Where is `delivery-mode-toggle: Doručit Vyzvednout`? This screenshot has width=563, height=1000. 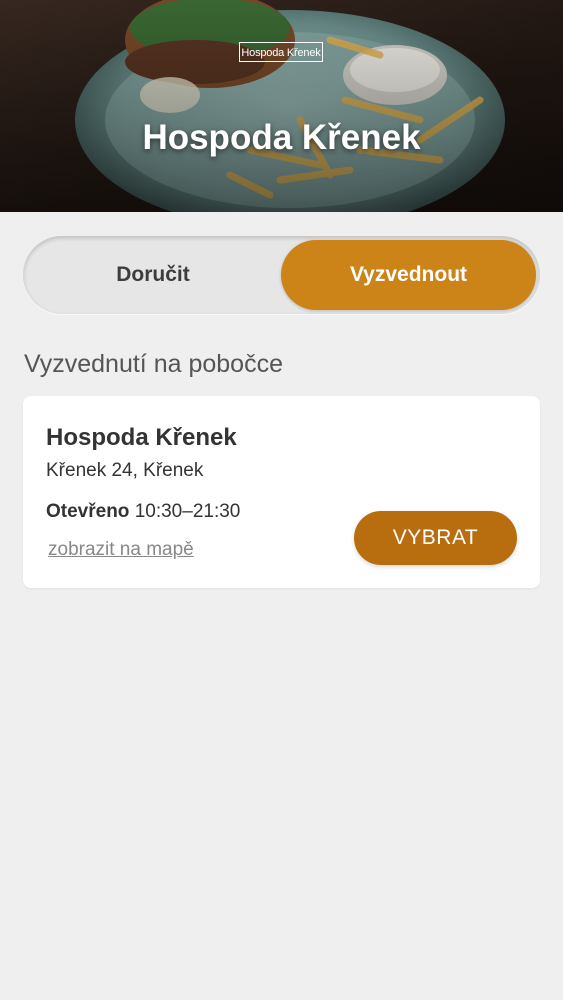
delivery-mode-toggle: Doručit Vyzvednout is located at coordinates (281, 275).